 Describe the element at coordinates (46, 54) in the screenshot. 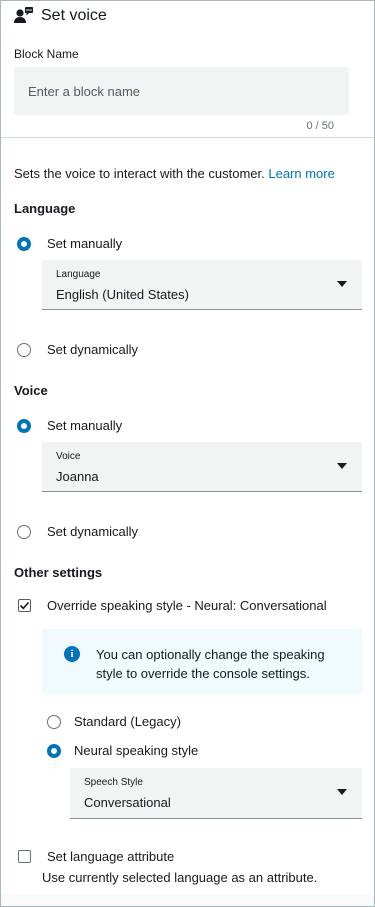

I see `block-name-label: Block Name` at that location.